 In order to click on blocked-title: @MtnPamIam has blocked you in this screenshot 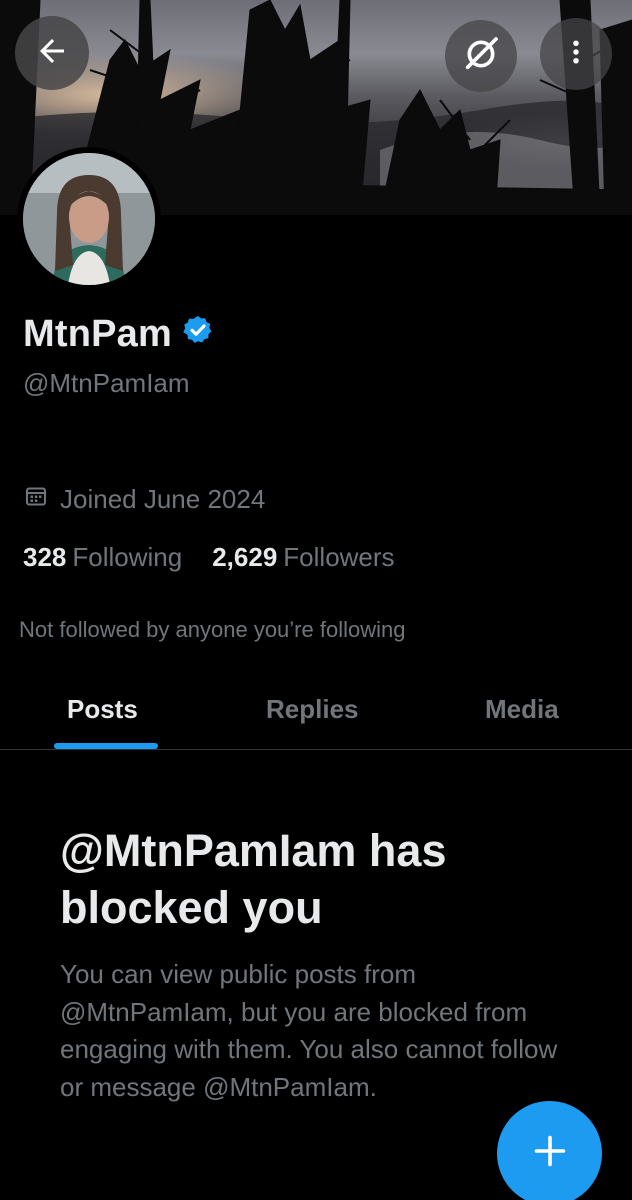, I will do `click(253, 879)`.